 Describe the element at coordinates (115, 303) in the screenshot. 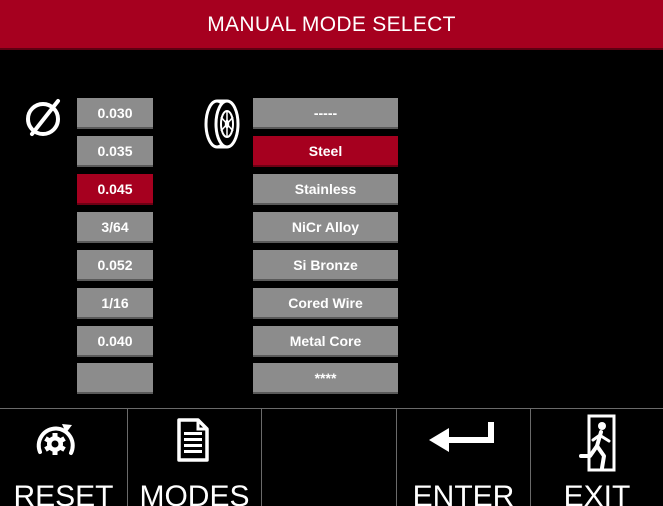

I see `diameter-option: 1/16` at that location.